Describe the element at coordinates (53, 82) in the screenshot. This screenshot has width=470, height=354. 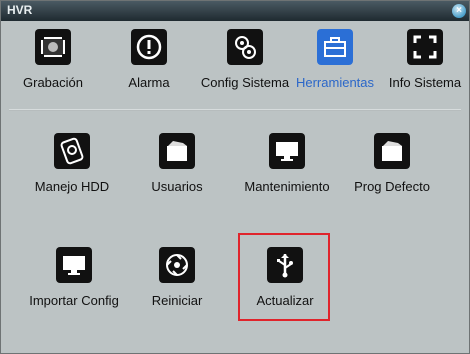
I see `menu-label: Grabación` at that location.